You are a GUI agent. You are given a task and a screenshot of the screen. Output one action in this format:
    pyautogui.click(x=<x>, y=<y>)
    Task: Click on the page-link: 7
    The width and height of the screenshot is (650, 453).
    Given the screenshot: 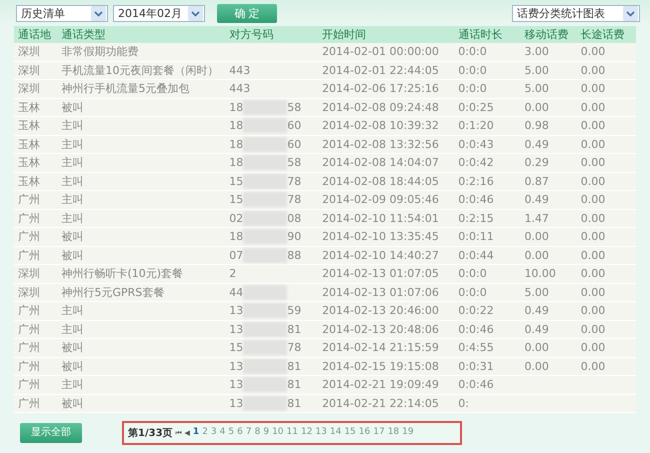 What is the action you would take?
    pyautogui.click(x=249, y=433)
    